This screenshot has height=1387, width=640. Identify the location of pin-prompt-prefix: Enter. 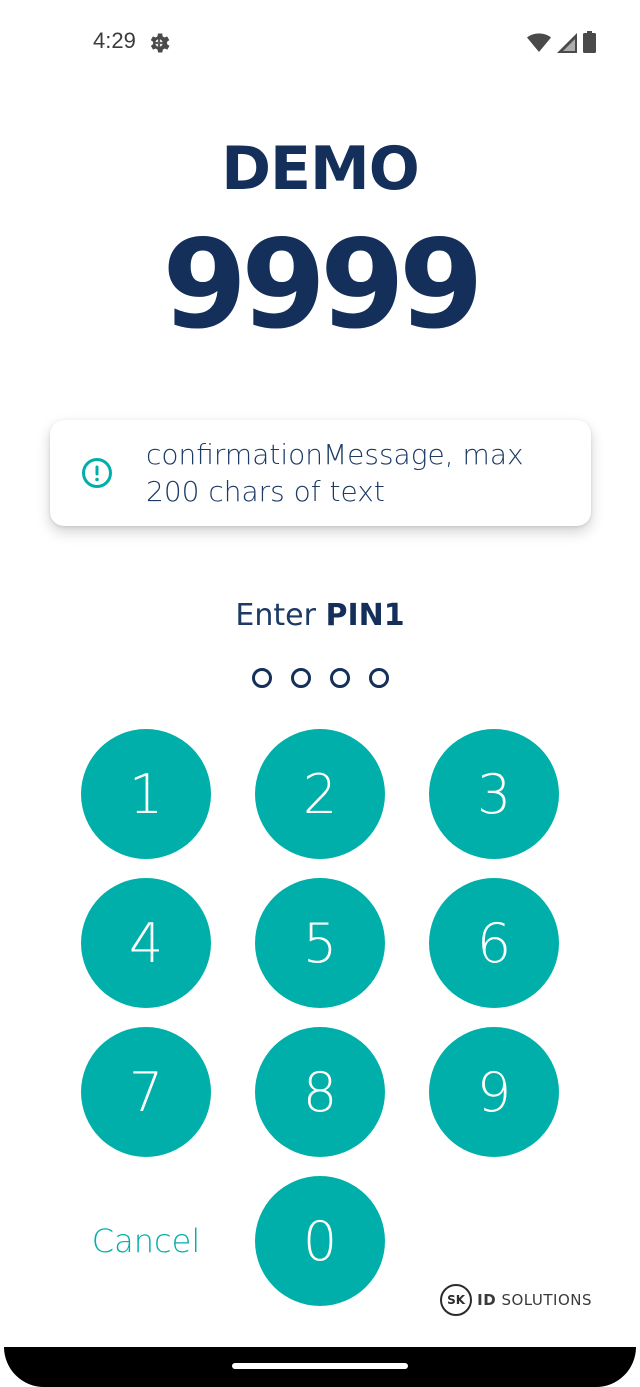
(275, 615).